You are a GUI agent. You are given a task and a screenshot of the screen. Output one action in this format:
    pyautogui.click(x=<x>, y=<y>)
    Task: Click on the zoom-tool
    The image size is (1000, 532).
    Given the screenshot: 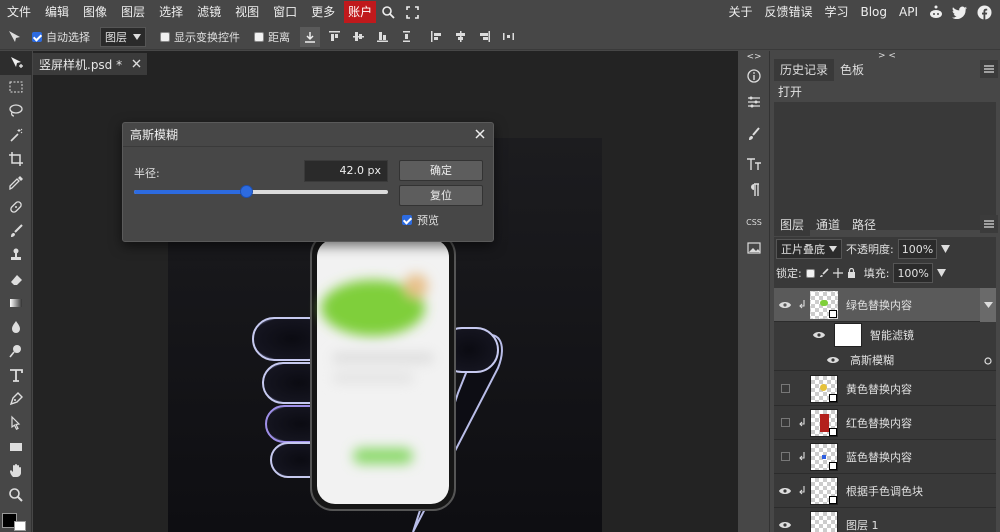 What is the action you would take?
    pyautogui.click(x=16, y=495)
    